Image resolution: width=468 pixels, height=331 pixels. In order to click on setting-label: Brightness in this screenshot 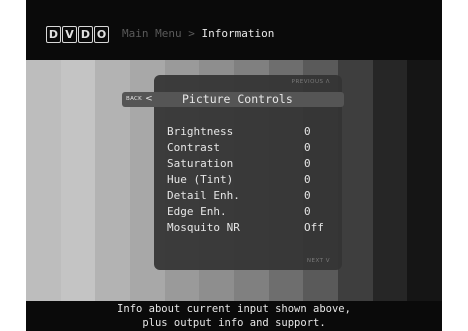, I will do `click(200, 131)`.